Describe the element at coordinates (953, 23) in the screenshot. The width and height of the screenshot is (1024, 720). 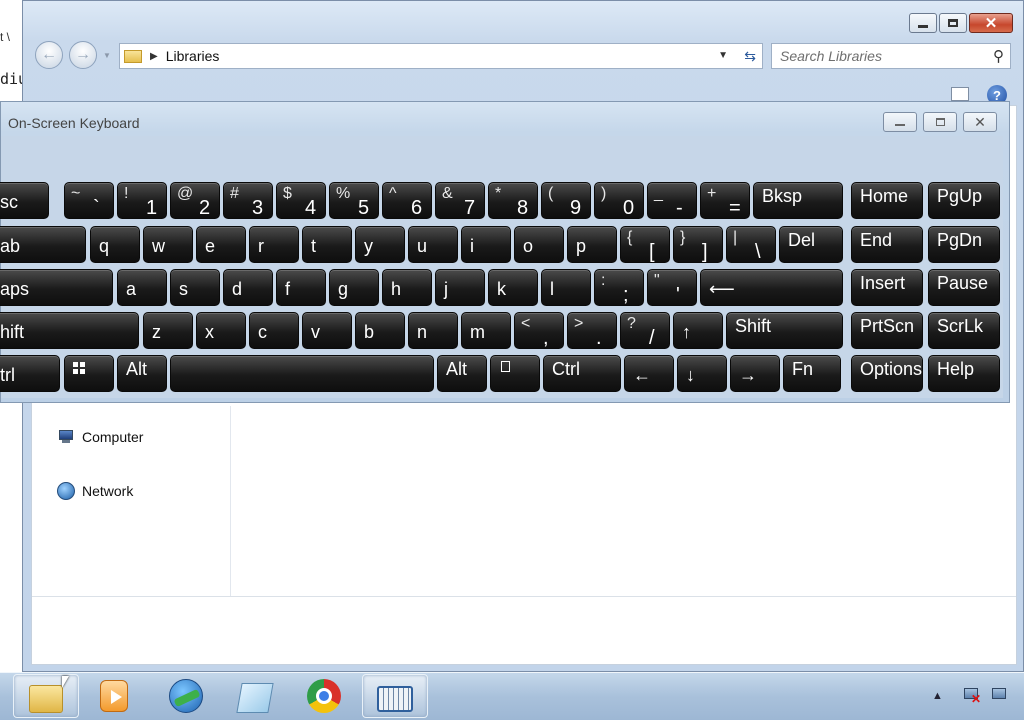
I see `maximize-button` at that location.